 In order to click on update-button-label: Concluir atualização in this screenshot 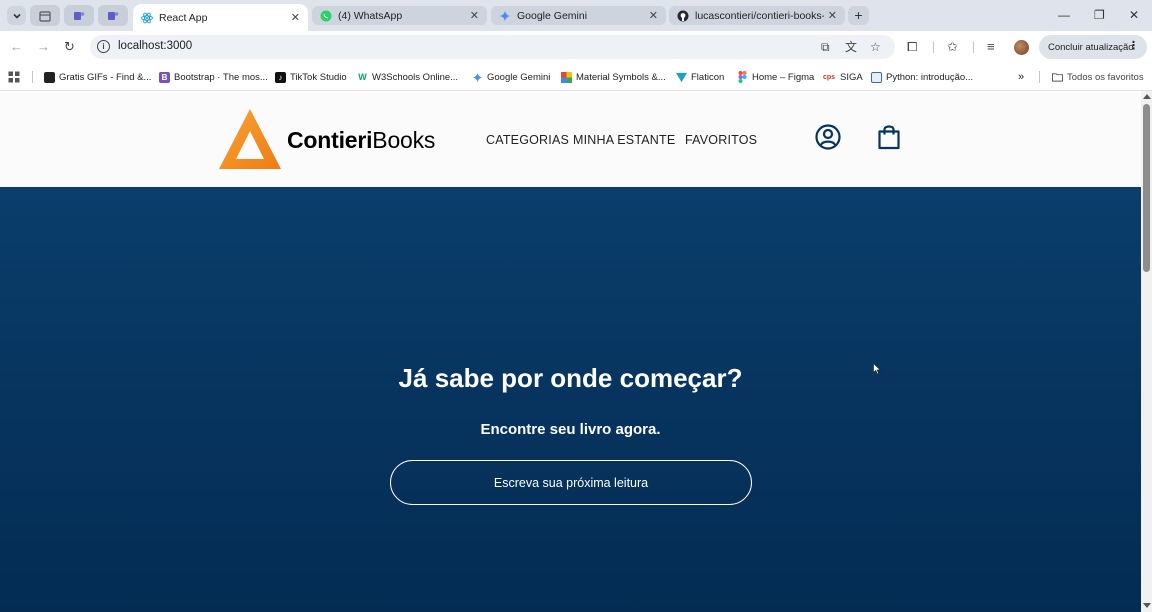, I will do `click(1091, 47)`.